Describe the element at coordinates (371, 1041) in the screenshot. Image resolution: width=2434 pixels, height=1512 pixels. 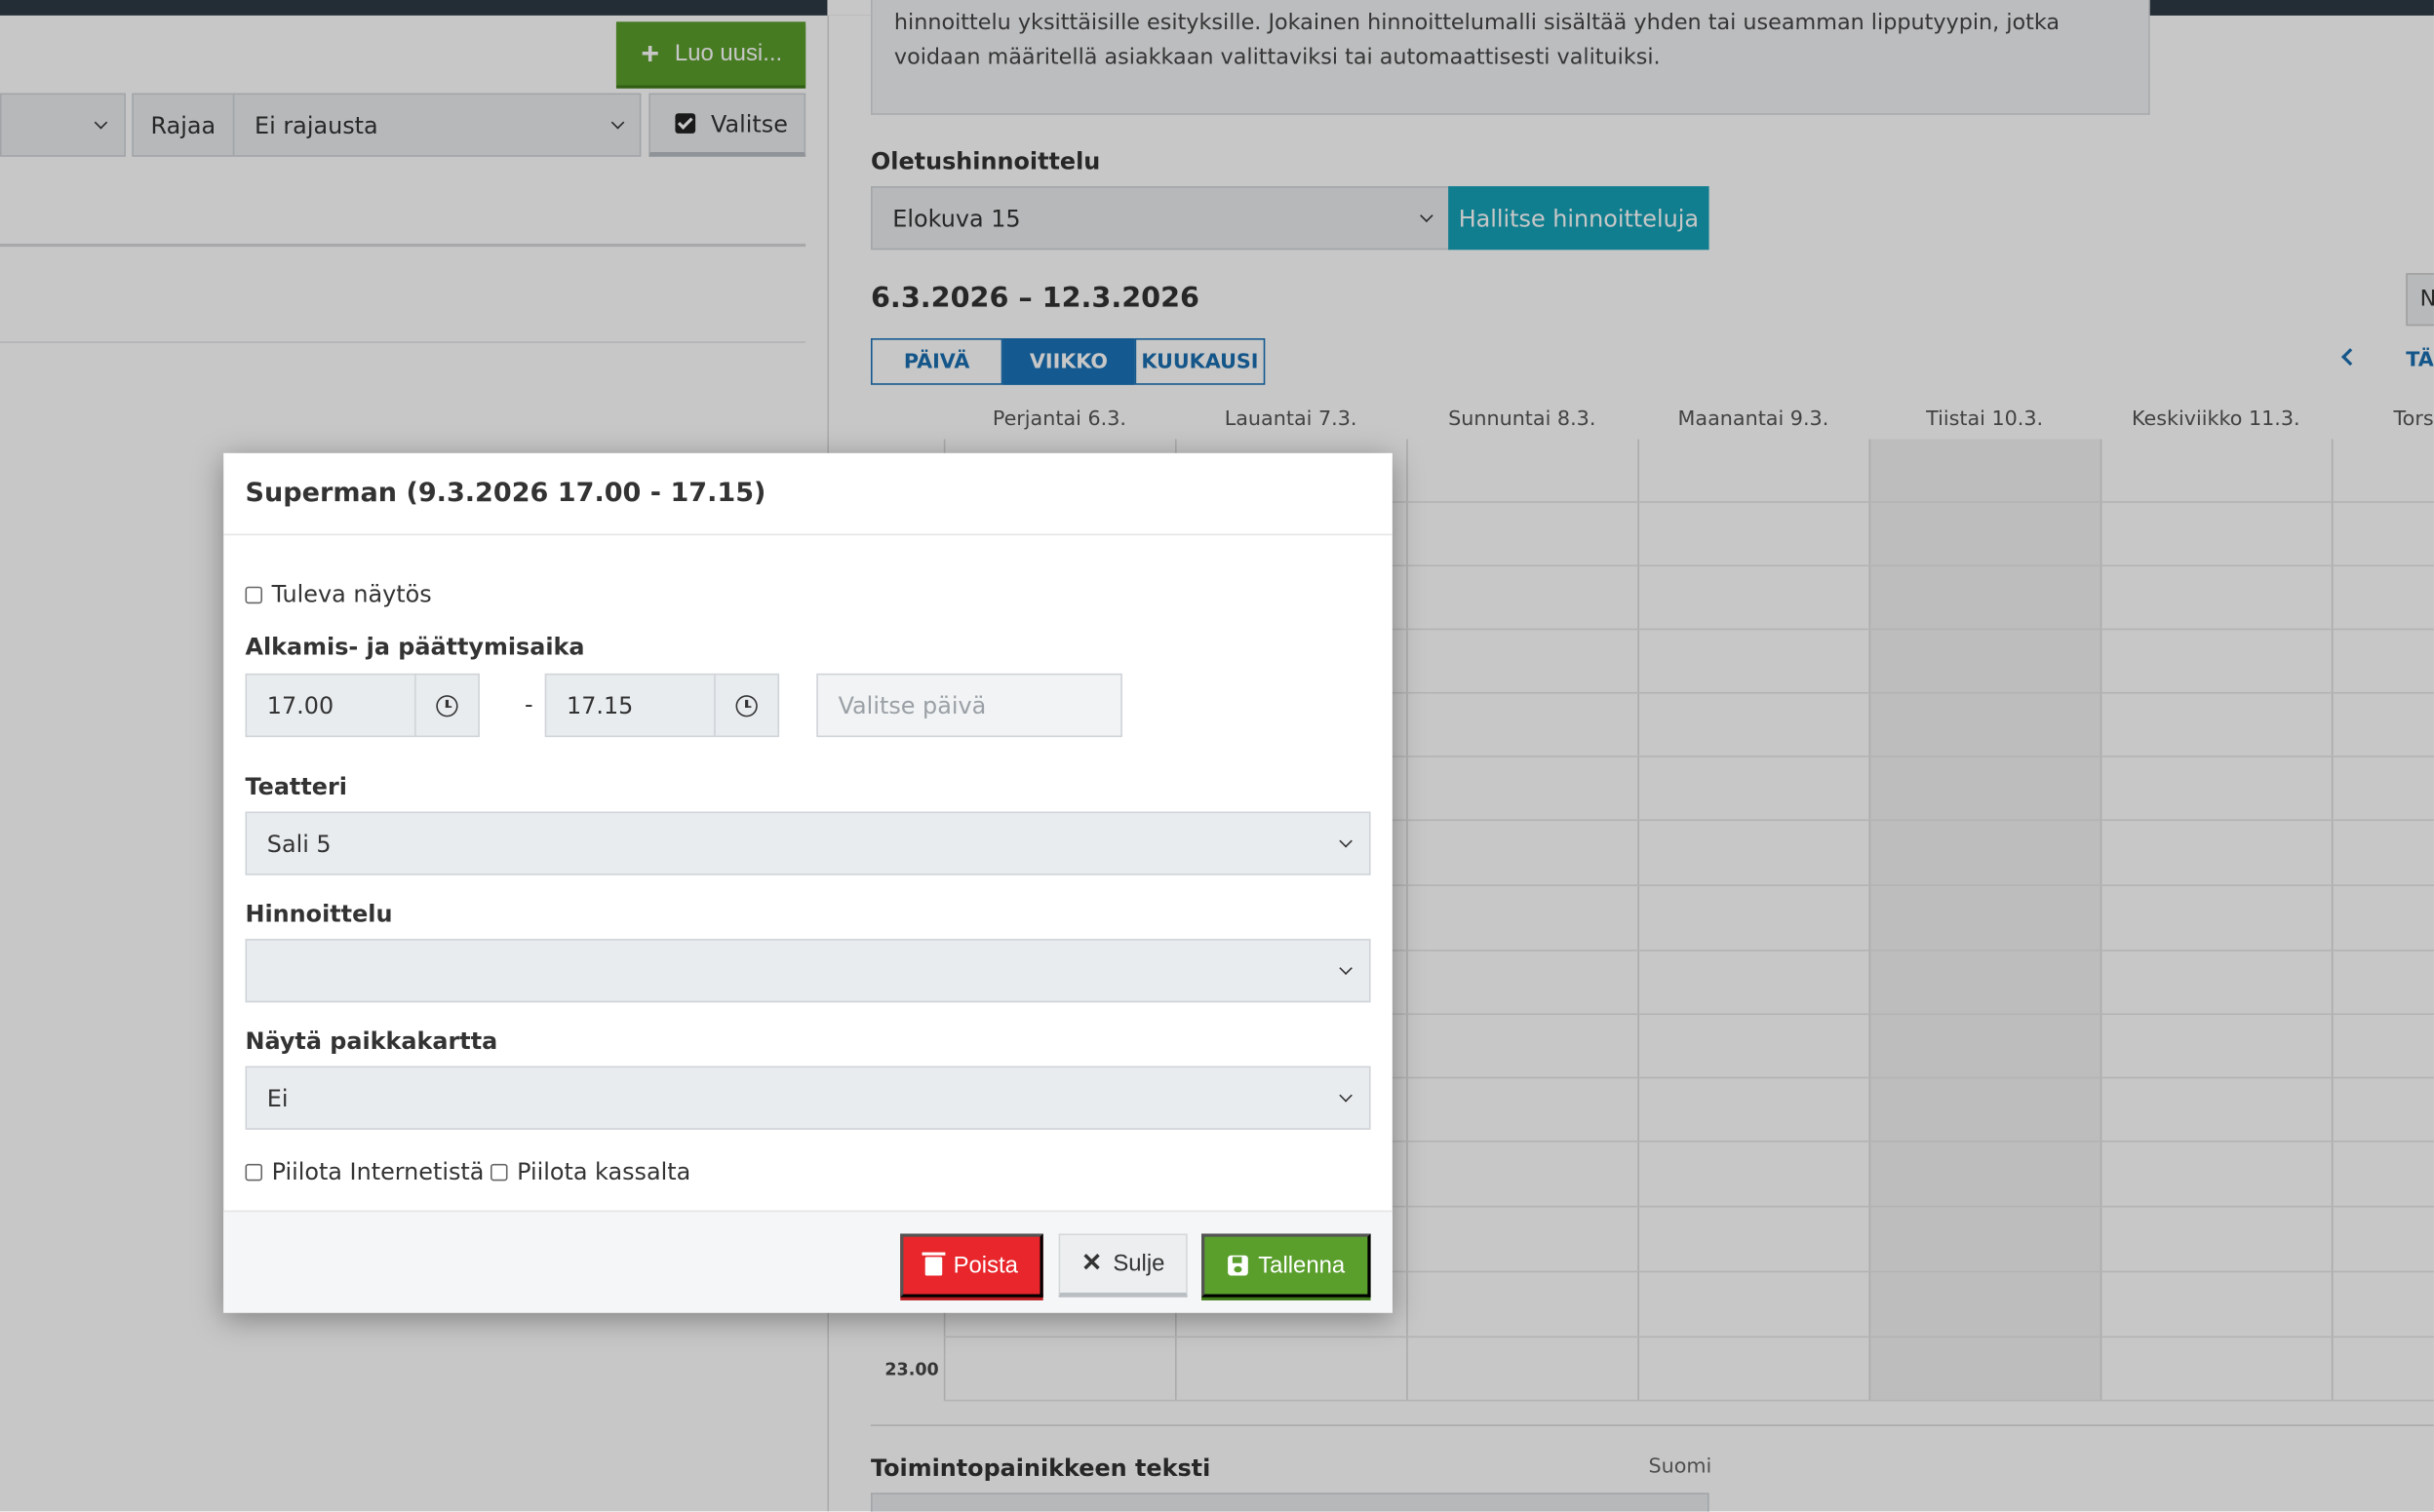
I see `seatmap-label: Näytä paikkakartta` at that location.